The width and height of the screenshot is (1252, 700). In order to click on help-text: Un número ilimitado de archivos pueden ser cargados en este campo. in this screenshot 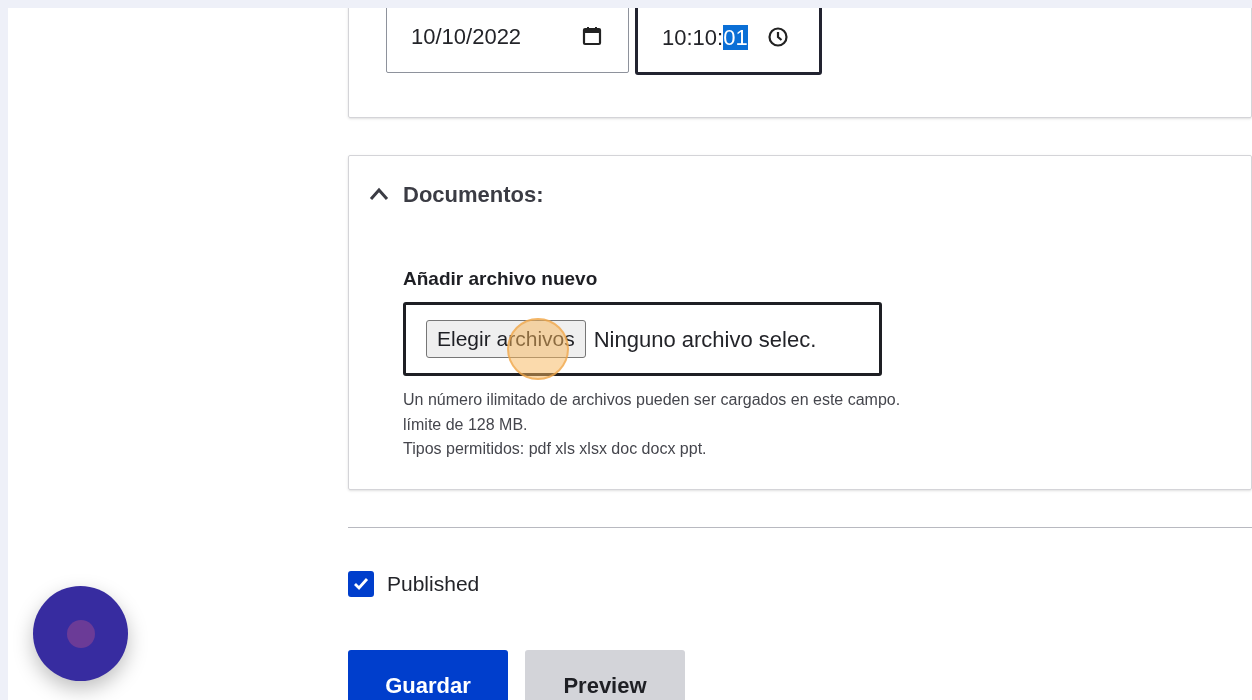, I will do `click(652, 400)`.